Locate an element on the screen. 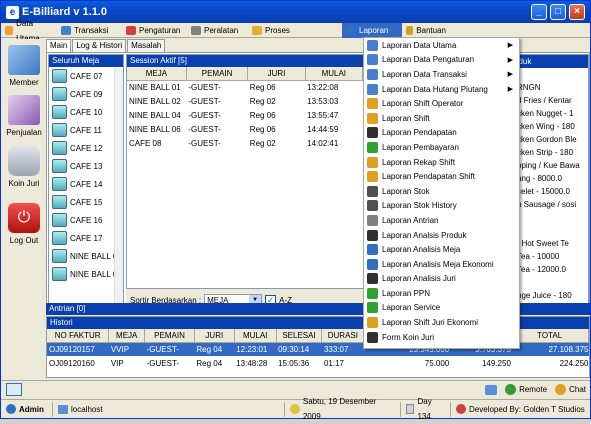  maximize-button: □ is located at coordinates (558, 12).